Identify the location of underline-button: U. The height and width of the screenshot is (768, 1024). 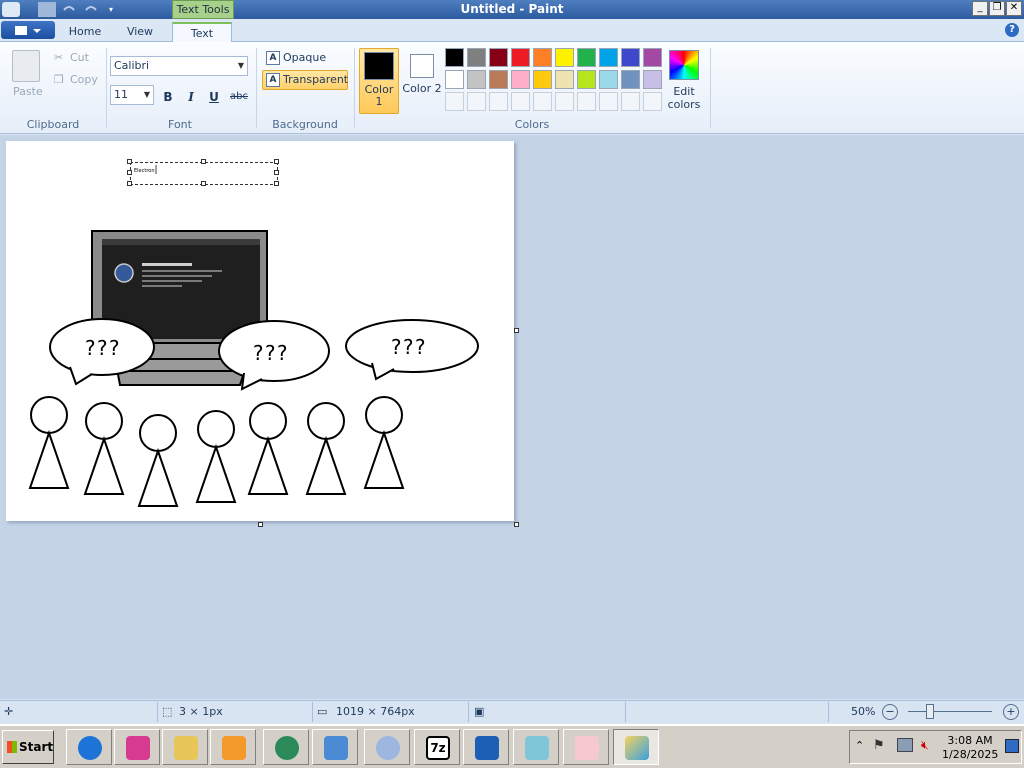
(214, 96).